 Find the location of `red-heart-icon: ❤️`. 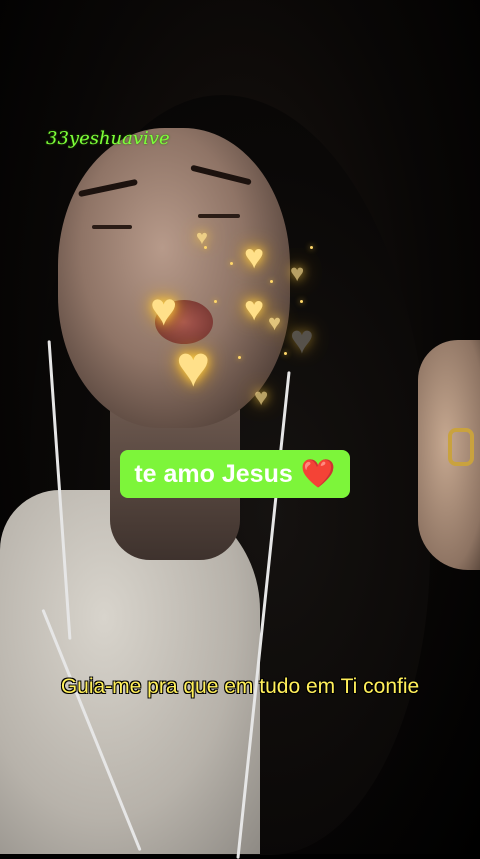

red-heart-icon: ❤️ is located at coordinates (318, 473).